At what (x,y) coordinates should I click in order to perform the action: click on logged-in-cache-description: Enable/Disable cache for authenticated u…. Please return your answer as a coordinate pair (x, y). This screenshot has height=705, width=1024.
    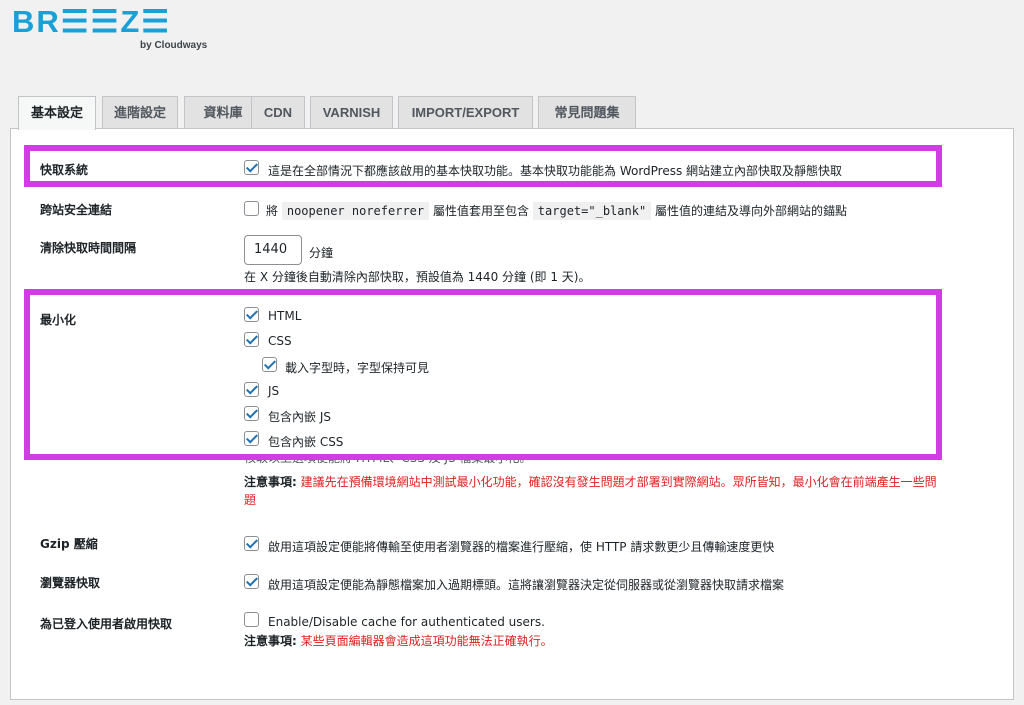
    Looking at the image, I should click on (406, 622).